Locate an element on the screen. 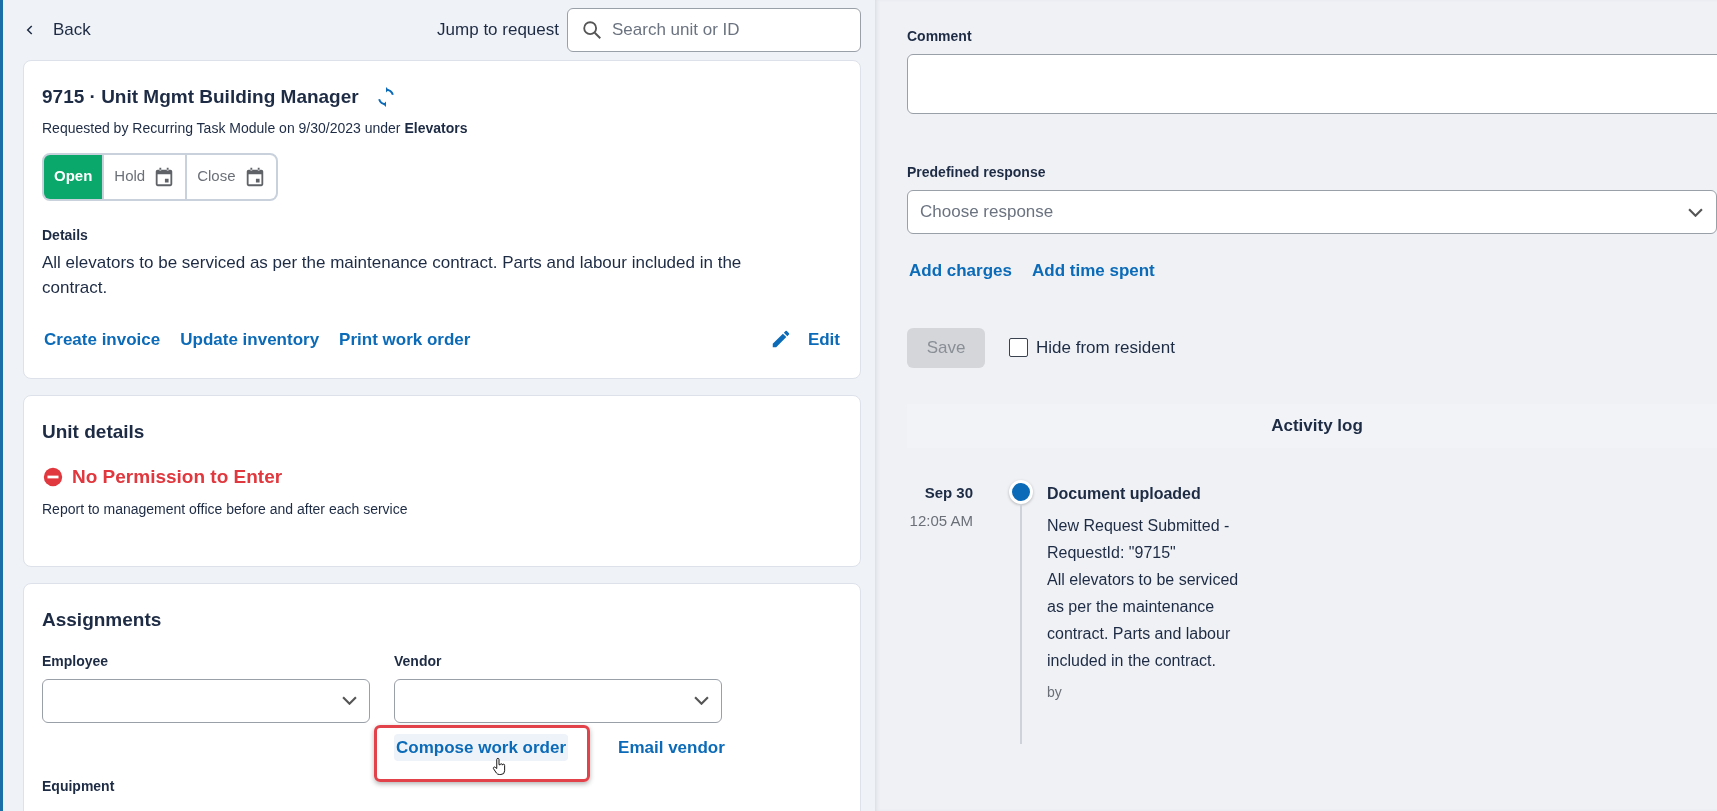 This screenshot has height=811, width=1717. request-subtitle: Requested by Recurring Task Module on 9/30/2023 under Elevators is located at coordinates (255, 128).